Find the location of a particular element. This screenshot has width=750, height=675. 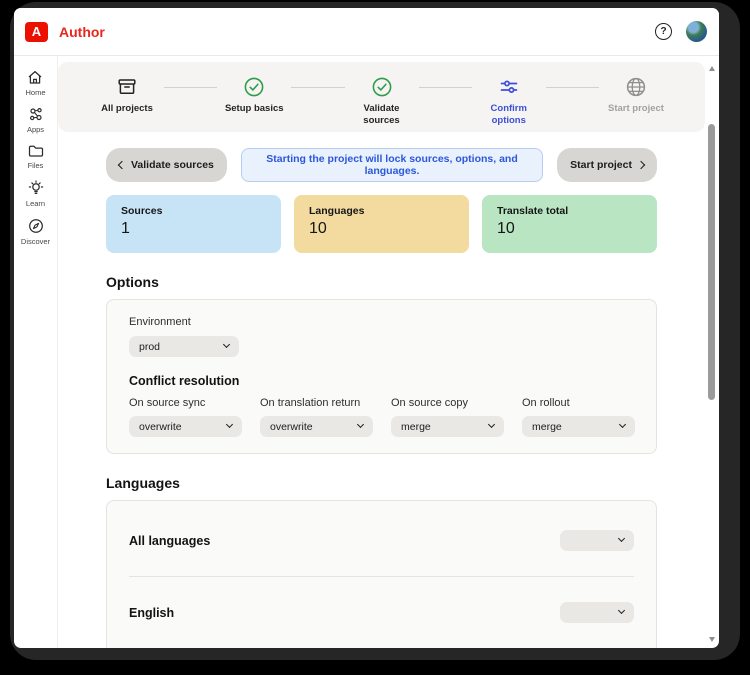

step-setup-basics: Setup basics is located at coordinates (254, 95).